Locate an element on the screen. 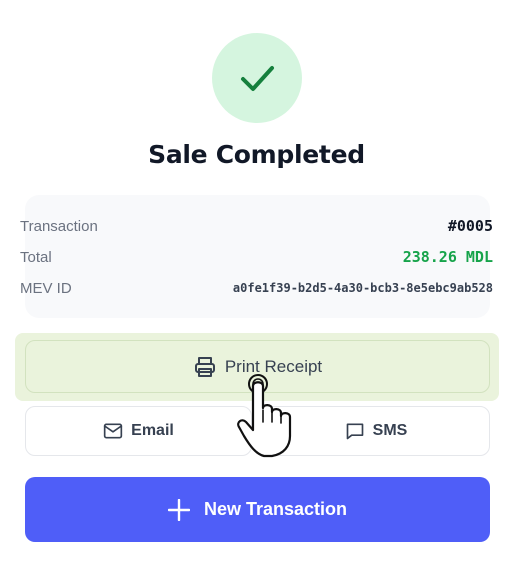  mail-icon is located at coordinates (113, 431).